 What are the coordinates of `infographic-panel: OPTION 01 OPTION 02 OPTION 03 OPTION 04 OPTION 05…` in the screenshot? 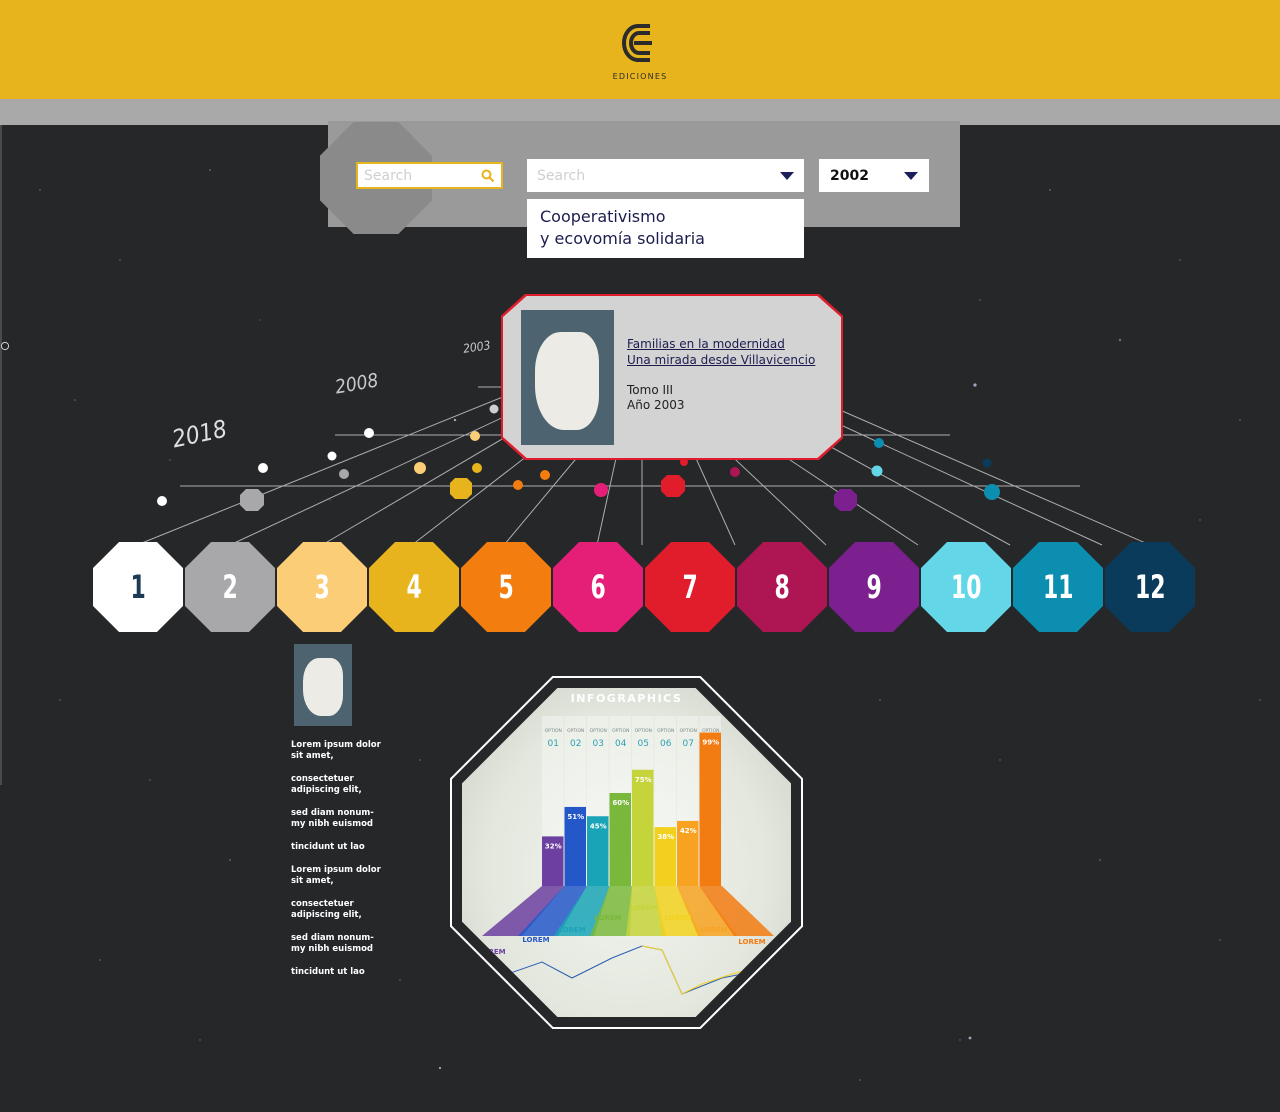 It's located at (626, 852).